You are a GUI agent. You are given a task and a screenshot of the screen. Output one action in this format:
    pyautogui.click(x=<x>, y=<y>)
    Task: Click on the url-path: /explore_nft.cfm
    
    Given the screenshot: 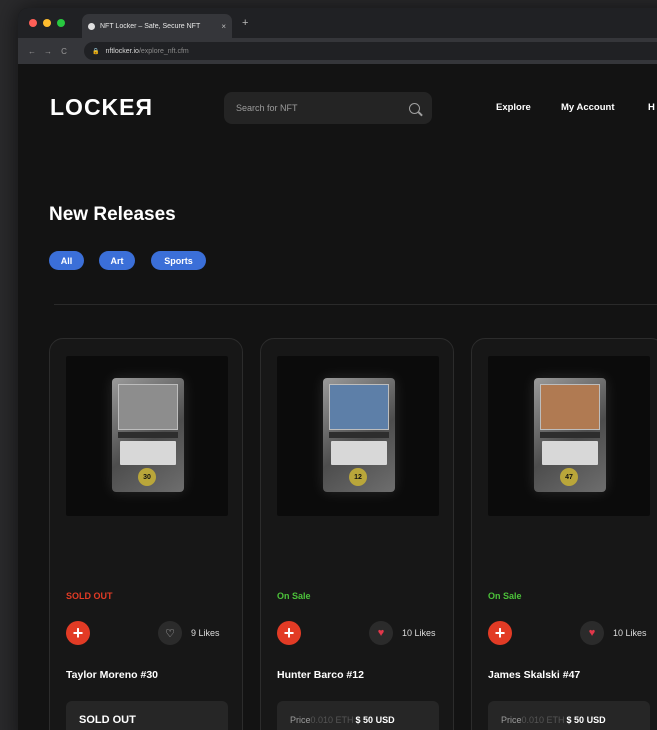 What is the action you would take?
    pyautogui.click(x=163, y=51)
    